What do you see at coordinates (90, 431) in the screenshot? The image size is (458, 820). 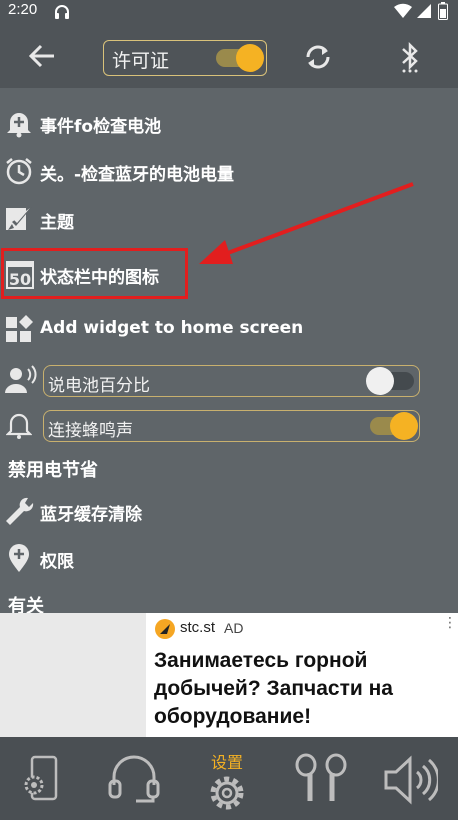 I see `connect-beep-label: 连接蜂鸣声` at bounding box center [90, 431].